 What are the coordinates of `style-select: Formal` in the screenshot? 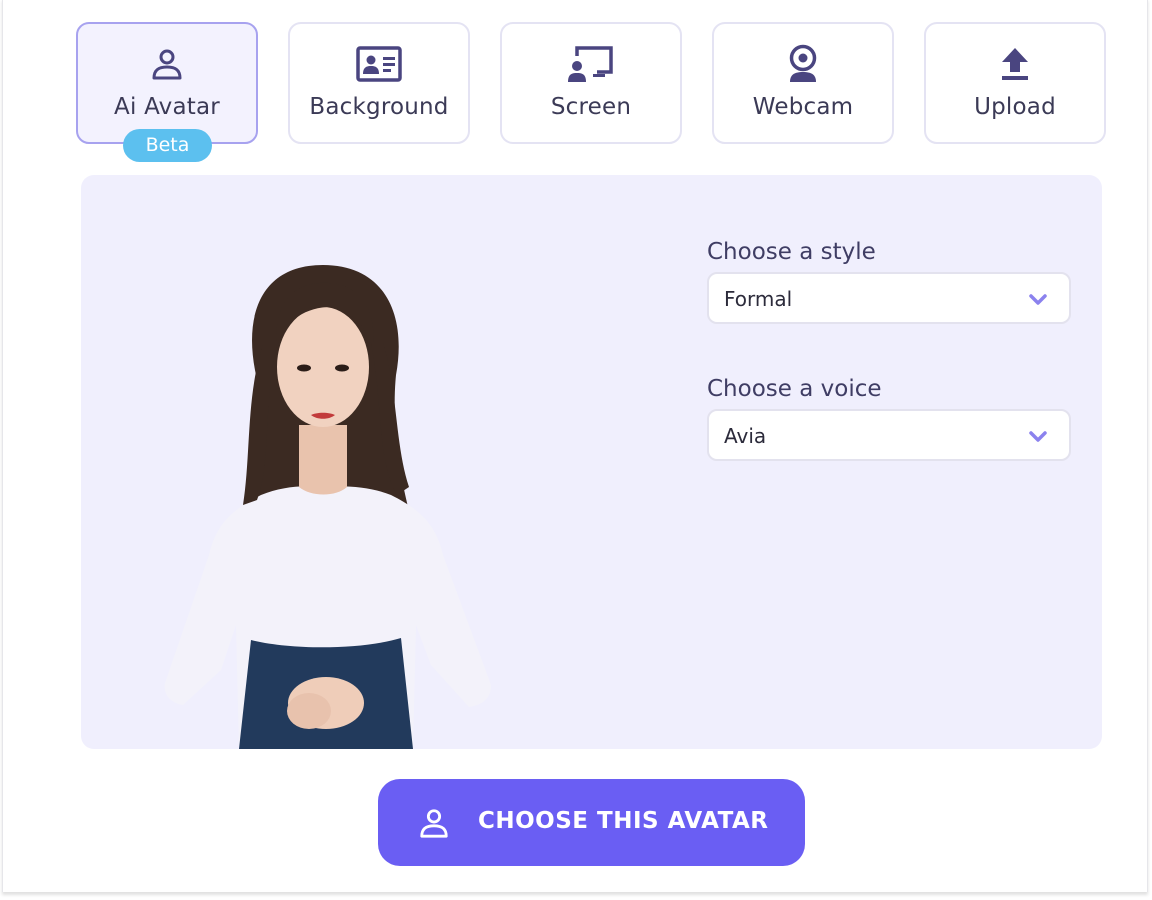 It's located at (889, 298).